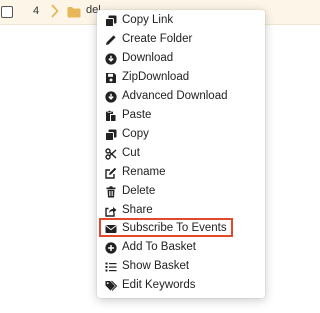 This screenshot has width=320, height=313. What do you see at coordinates (111, 116) in the screenshot?
I see `paste-icon` at bounding box center [111, 116].